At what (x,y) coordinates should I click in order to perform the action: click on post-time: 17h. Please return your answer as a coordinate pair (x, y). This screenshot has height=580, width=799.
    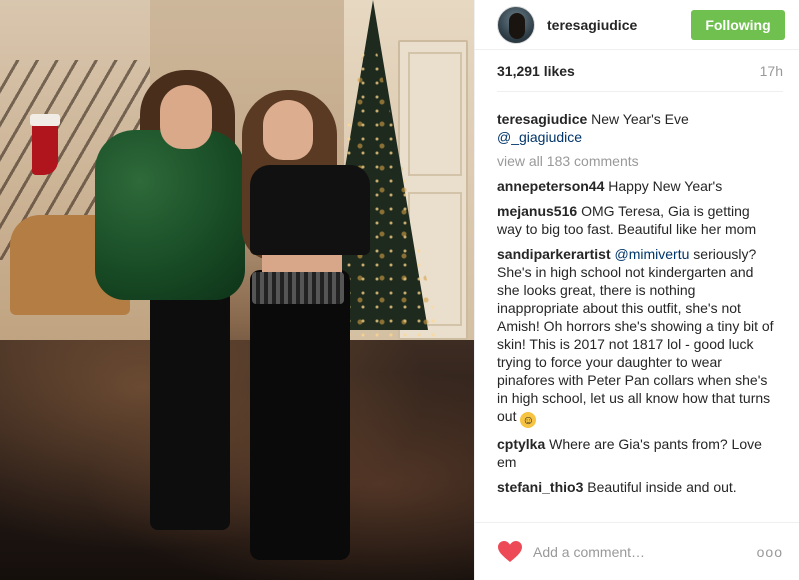
    Looking at the image, I should click on (771, 71).